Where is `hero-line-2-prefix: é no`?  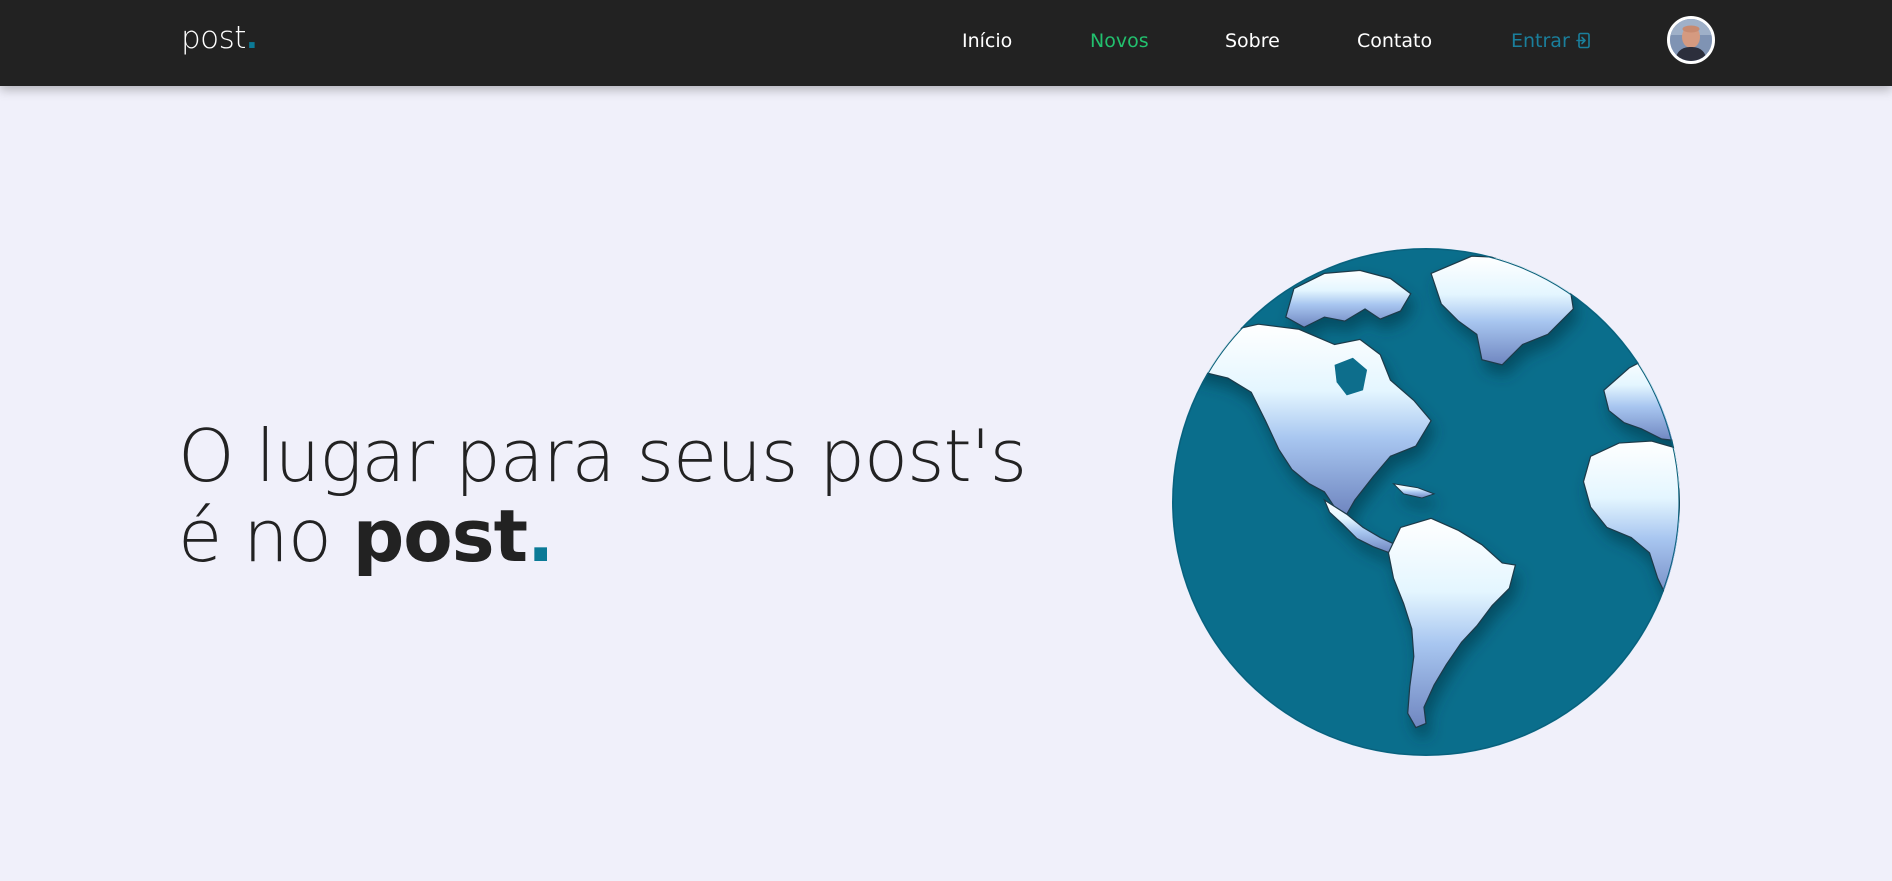 hero-line-2-prefix: é no is located at coordinates (265, 536).